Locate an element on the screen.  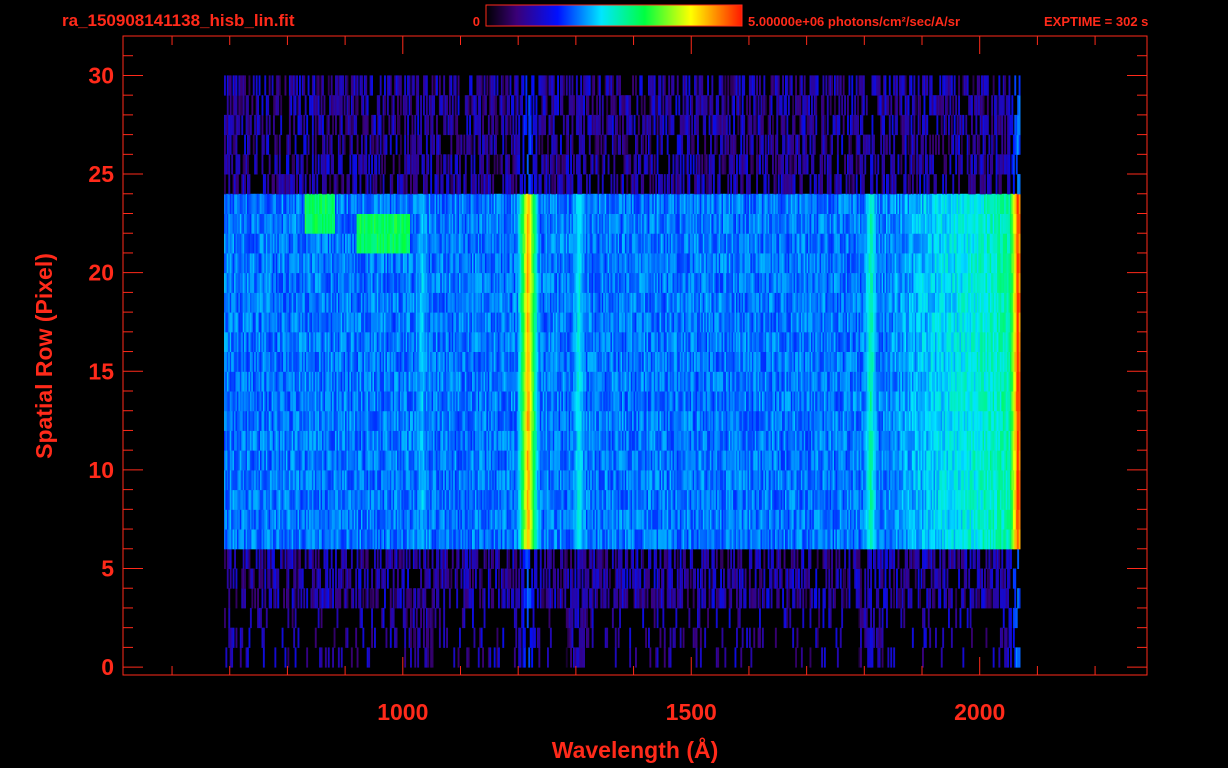
y-tick-label: 0 is located at coordinates (107, 667).